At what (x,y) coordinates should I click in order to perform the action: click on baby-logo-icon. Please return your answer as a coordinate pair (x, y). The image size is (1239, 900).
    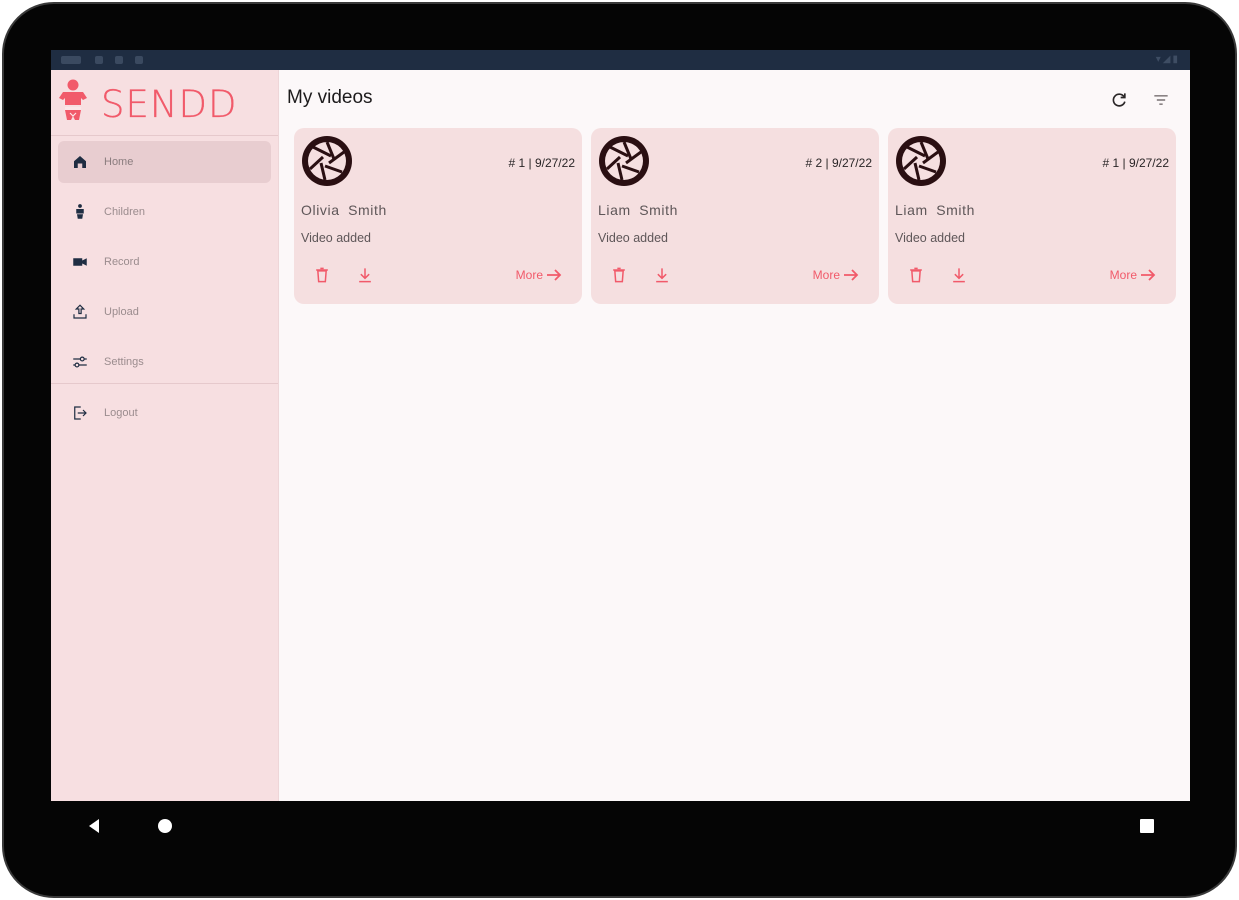
    Looking at the image, I should click on (73, 99).